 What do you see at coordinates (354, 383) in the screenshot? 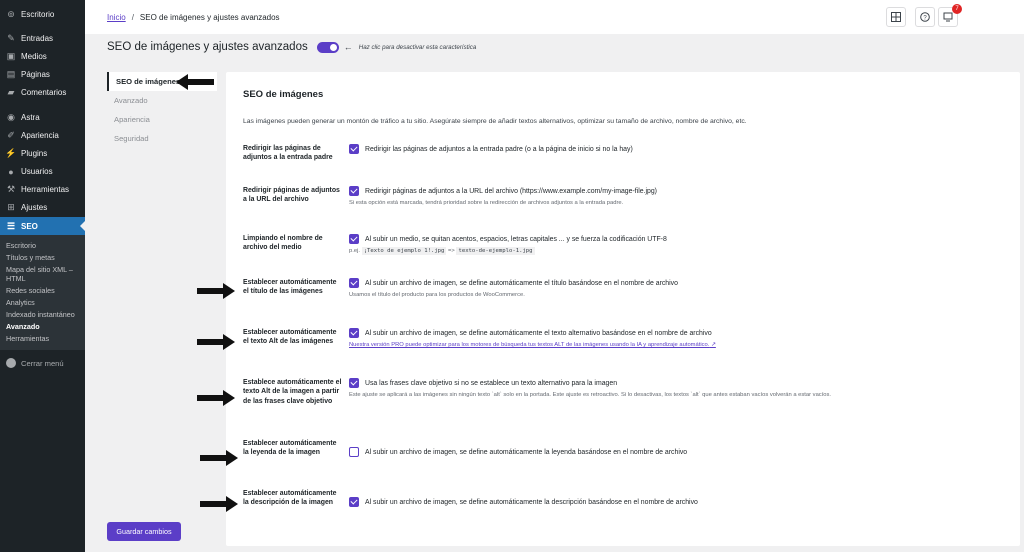
I see `checkbox-keyphrase-alt` at bounding box center [354, 383].